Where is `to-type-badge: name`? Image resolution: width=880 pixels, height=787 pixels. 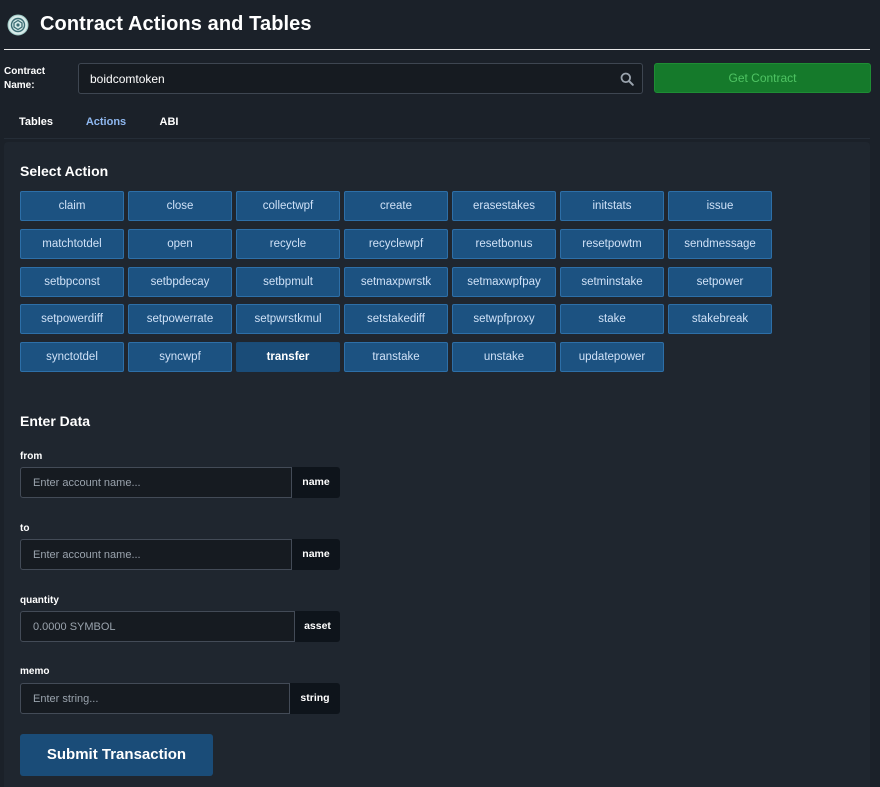 to-type-badge: name is located at coordinates (316, 554).